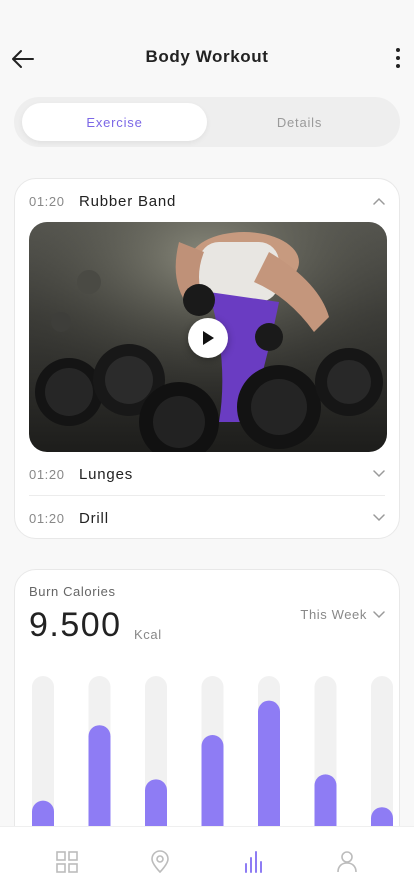 The height and width of the screenshot is (896, 414). What do you see at coordinates (128, 201) in the screenshot?
I see `exercise-name: Rubber Band` at bounding box center [128, 201].